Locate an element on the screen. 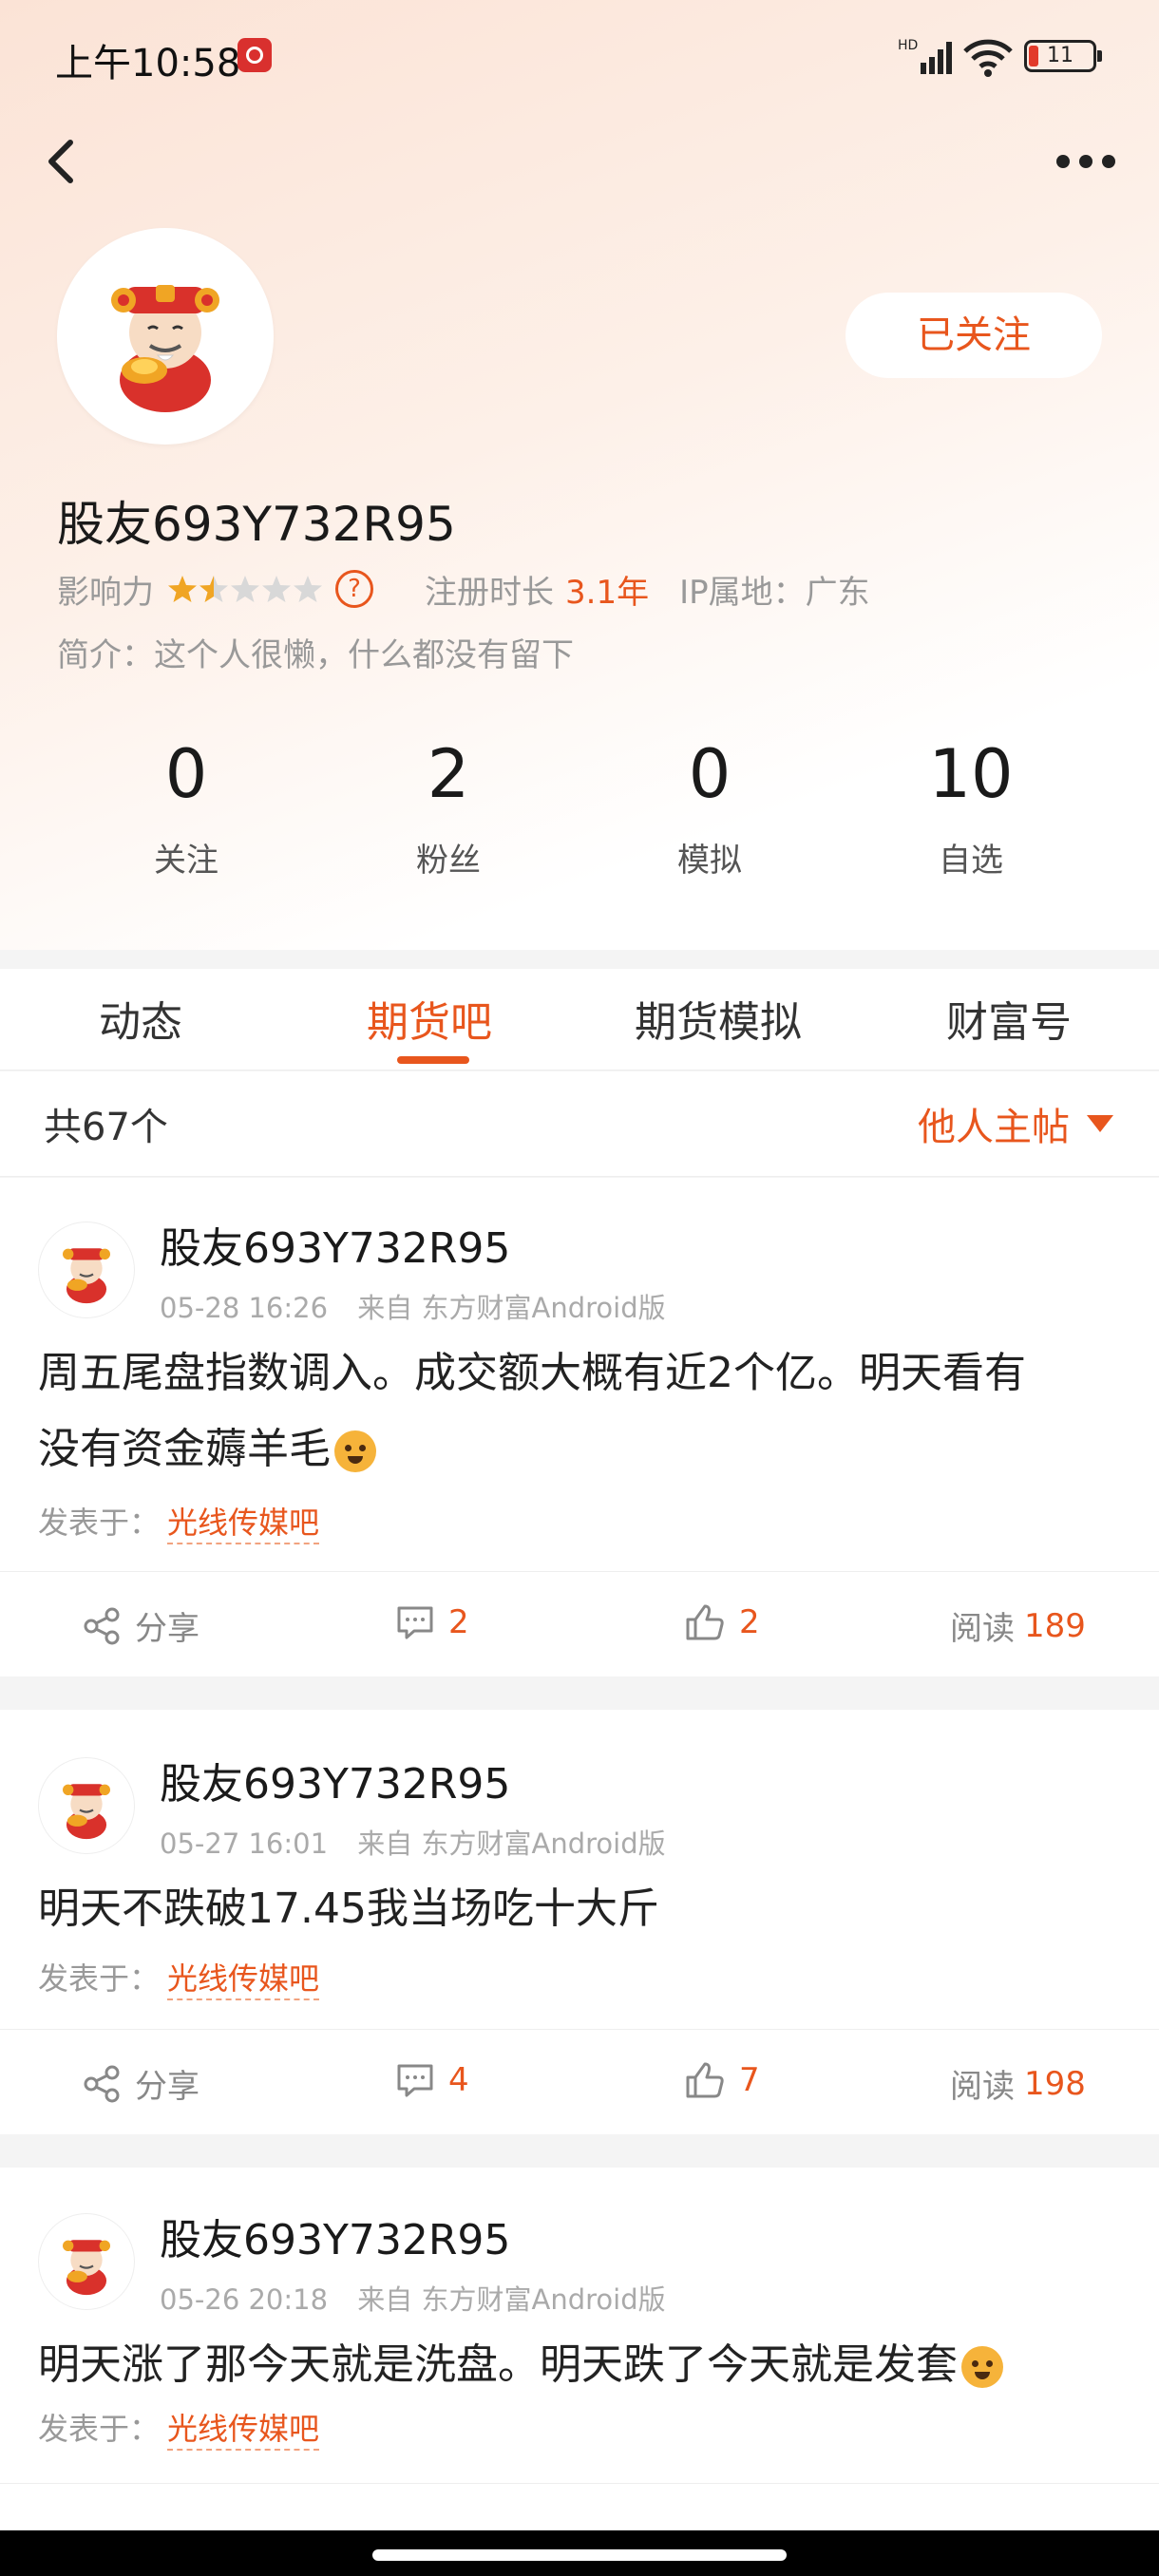  post-meta: 05-27 16:01 来自 东方财富Android版 is located at coordinates (413, 1842).